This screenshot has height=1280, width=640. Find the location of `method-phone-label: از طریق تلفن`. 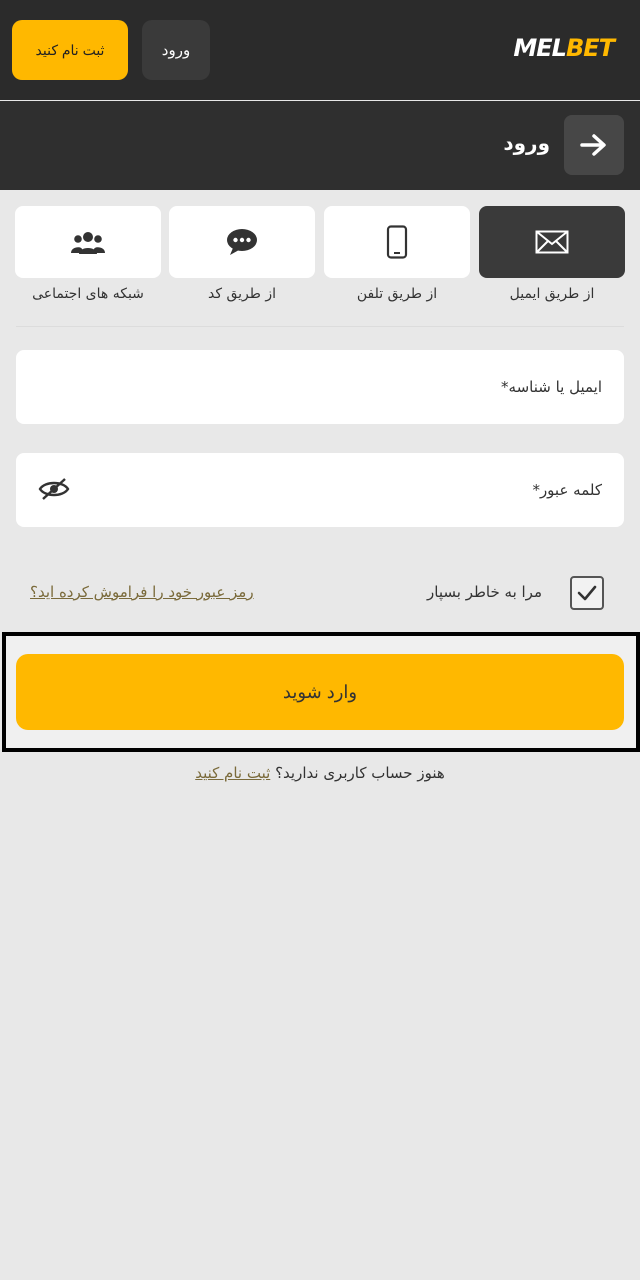

method-phone-label: از طریق تلفن is located at coordinates (397, 294).